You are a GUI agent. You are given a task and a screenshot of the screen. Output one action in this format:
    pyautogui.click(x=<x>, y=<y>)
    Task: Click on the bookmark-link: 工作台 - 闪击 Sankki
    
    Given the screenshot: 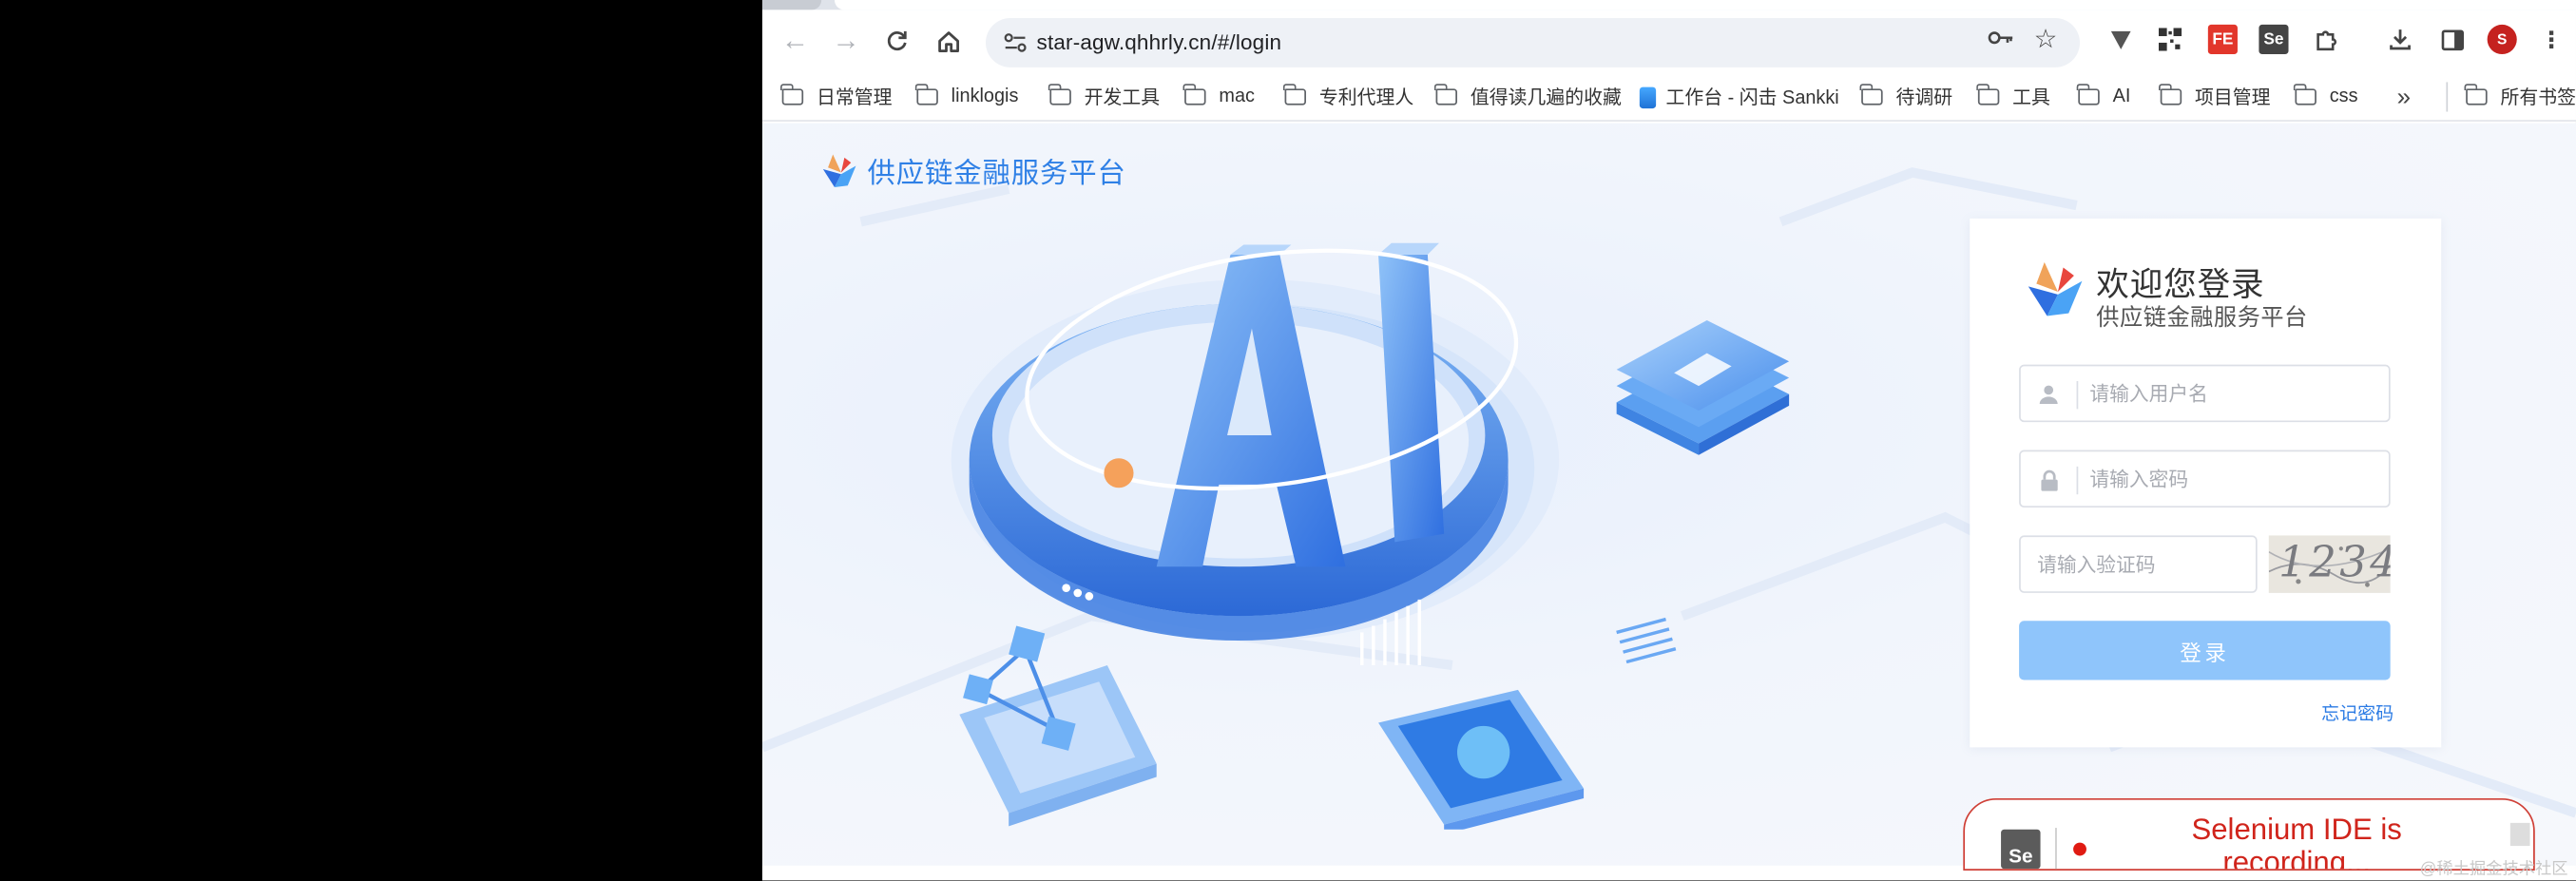 What is the action you would take?
    pyautogui.click(x=1739, y=96)
    